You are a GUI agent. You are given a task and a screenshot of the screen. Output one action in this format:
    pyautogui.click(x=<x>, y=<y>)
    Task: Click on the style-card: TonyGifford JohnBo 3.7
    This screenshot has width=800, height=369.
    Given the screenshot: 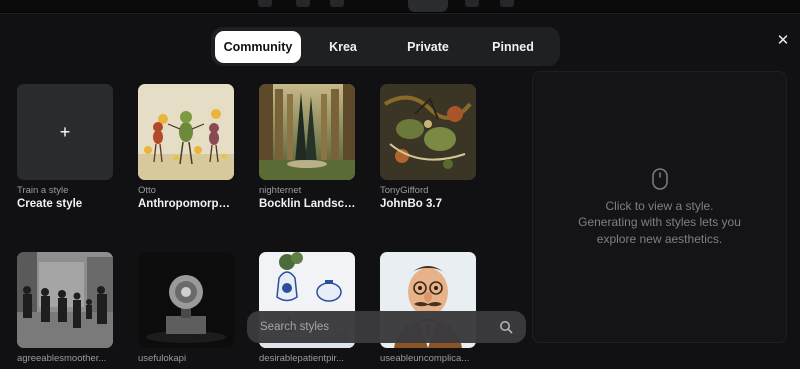 What is the action you would take?
    pyautogui.click(x=429, y=147)
    